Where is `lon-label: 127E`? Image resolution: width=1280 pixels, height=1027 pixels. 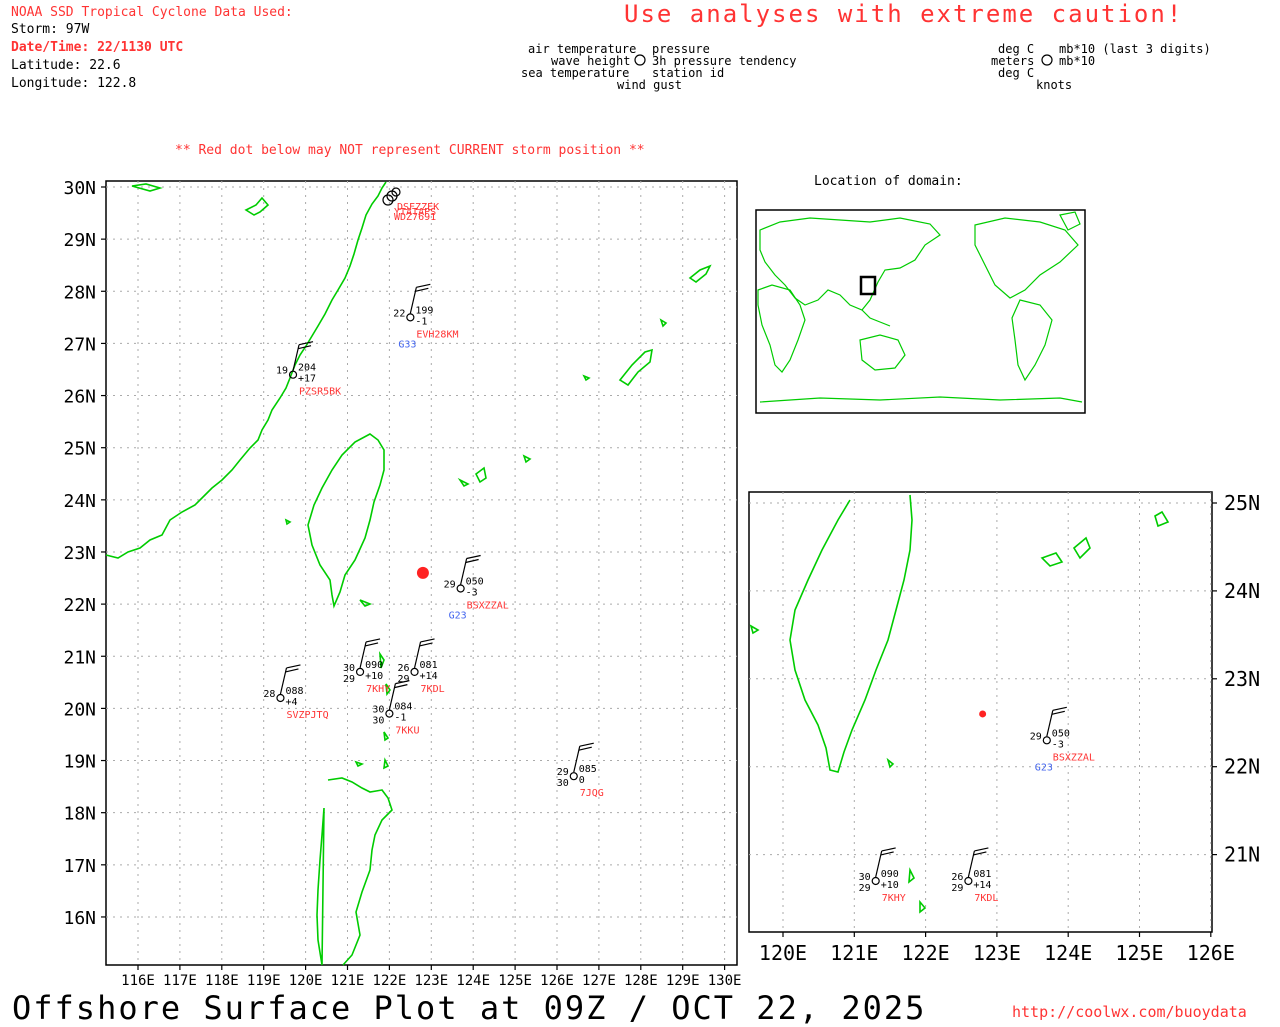
lon-label: 127E is located at coordinates (599, 981).